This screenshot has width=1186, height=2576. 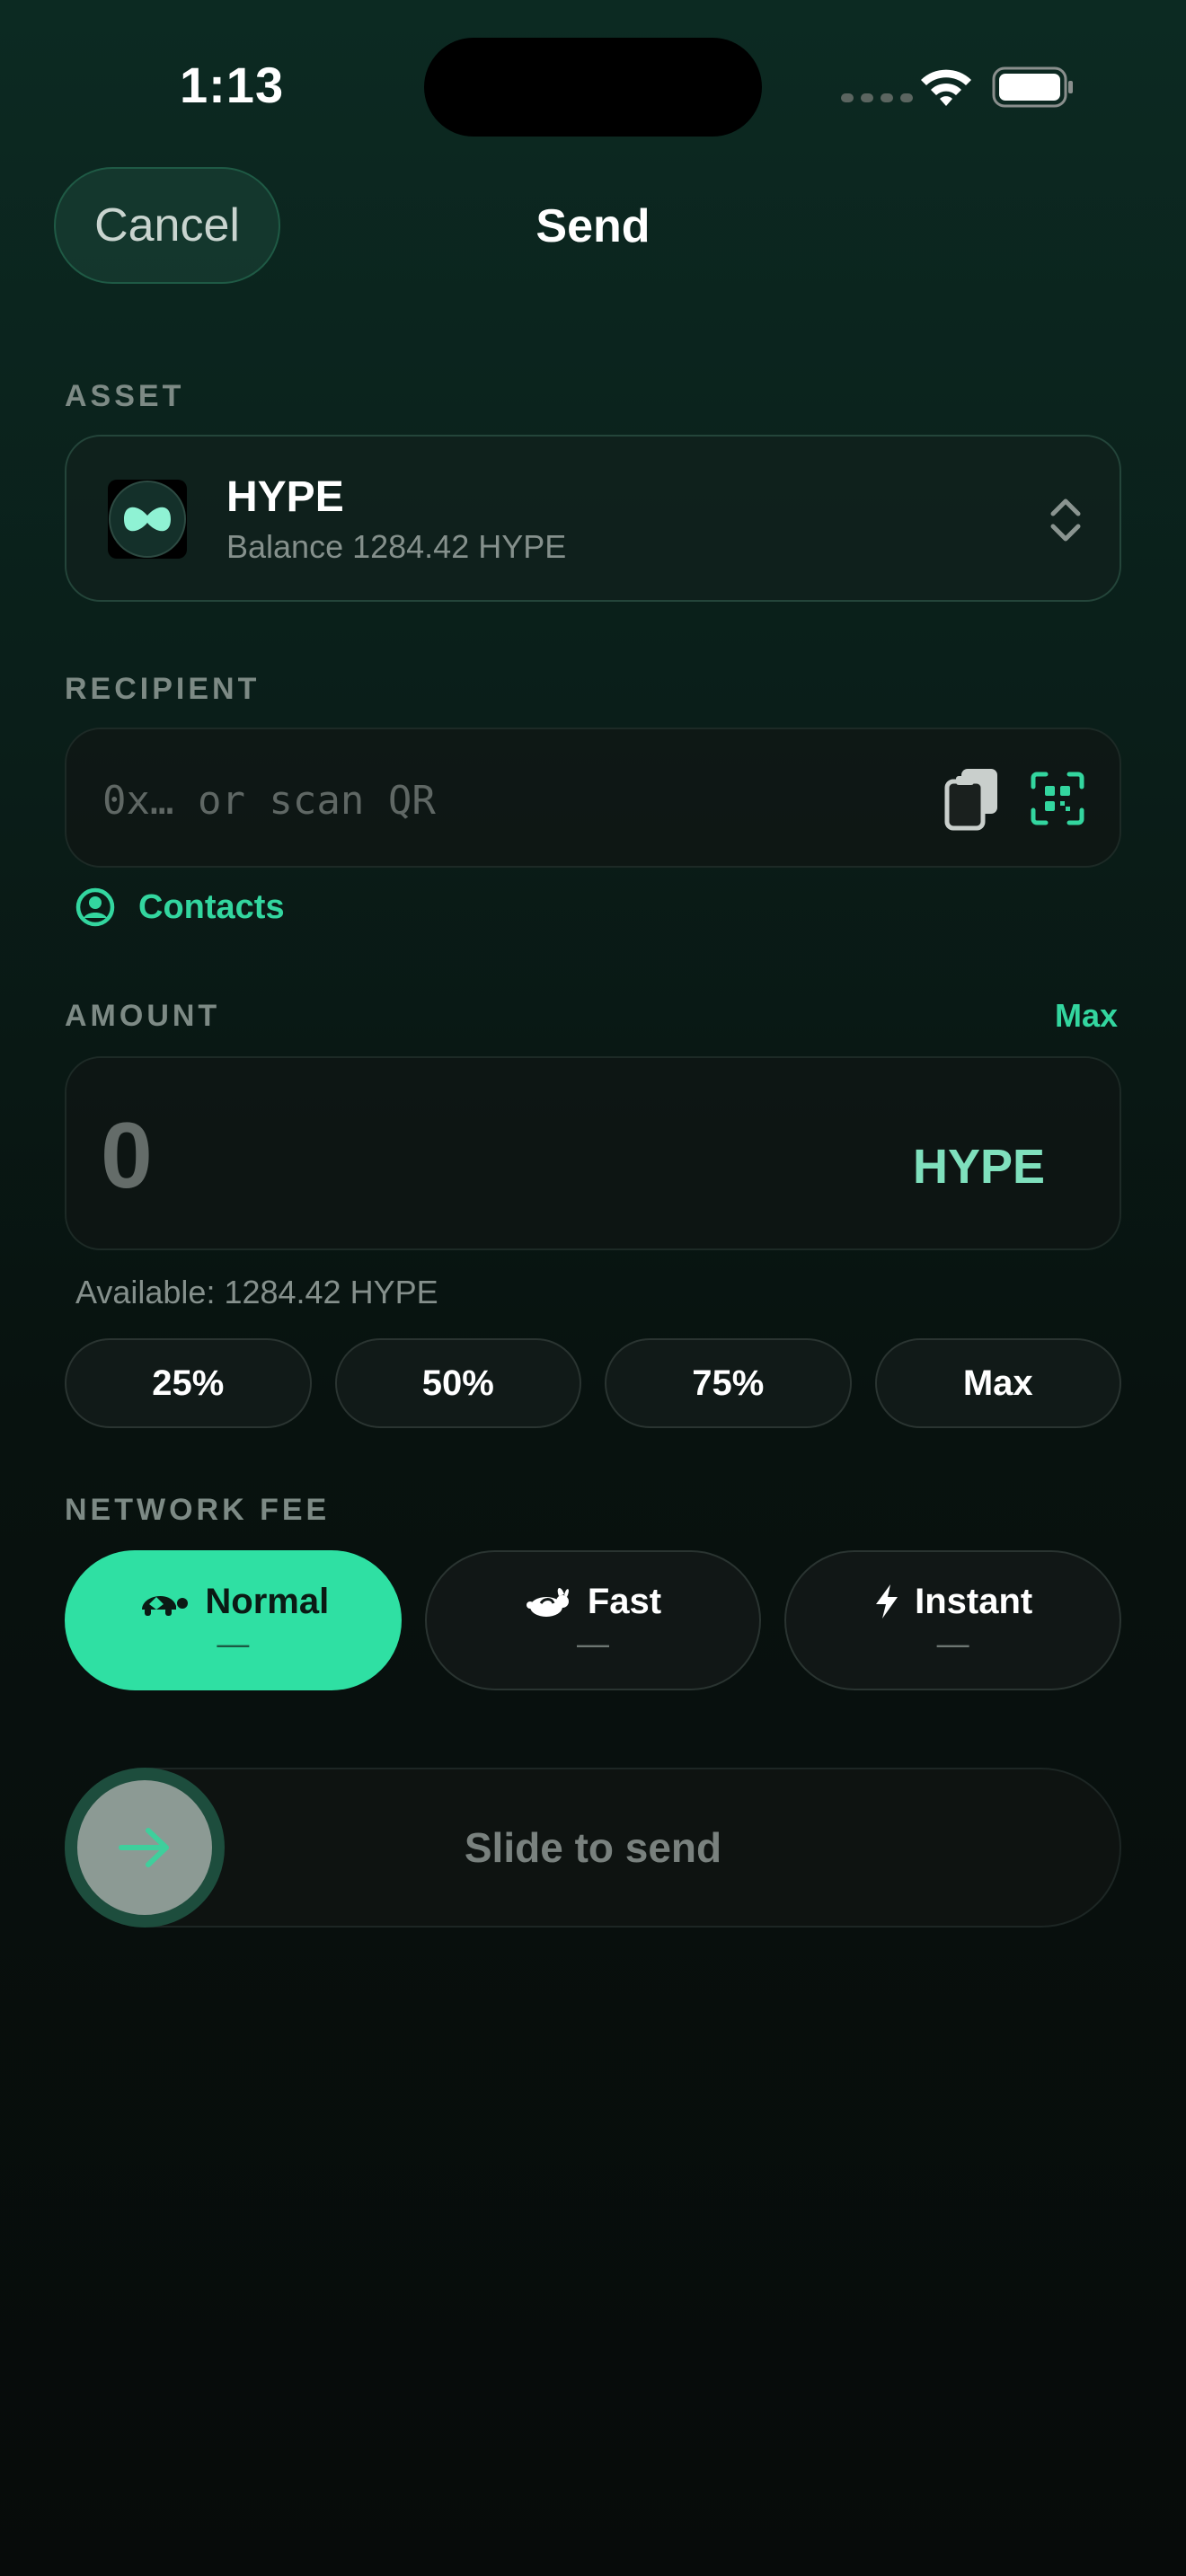 What do you see at coordinates (165, 1605) in the screenshot?
I see `turtle-icon` at bounding box center [165, 1605].